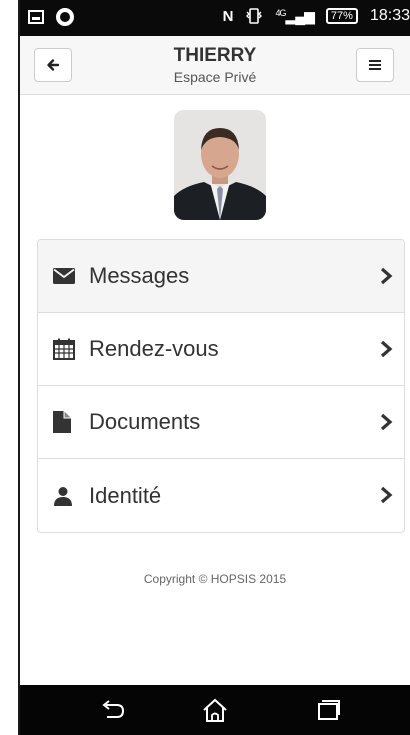  I want to click on menu-item-messages: Messages, so click(221, 276).